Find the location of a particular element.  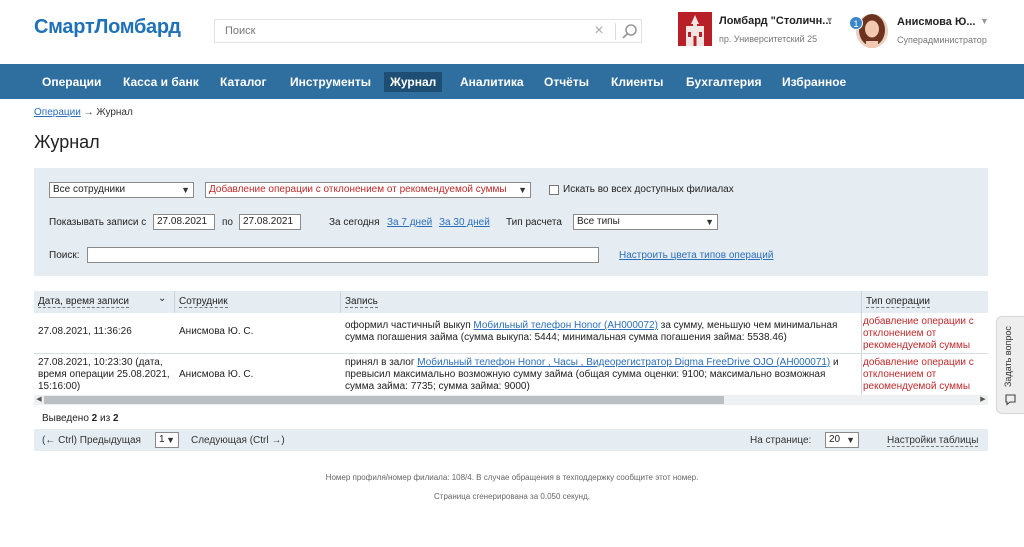

user-role: Суперадминистратор is located at coordinates (942, 40).